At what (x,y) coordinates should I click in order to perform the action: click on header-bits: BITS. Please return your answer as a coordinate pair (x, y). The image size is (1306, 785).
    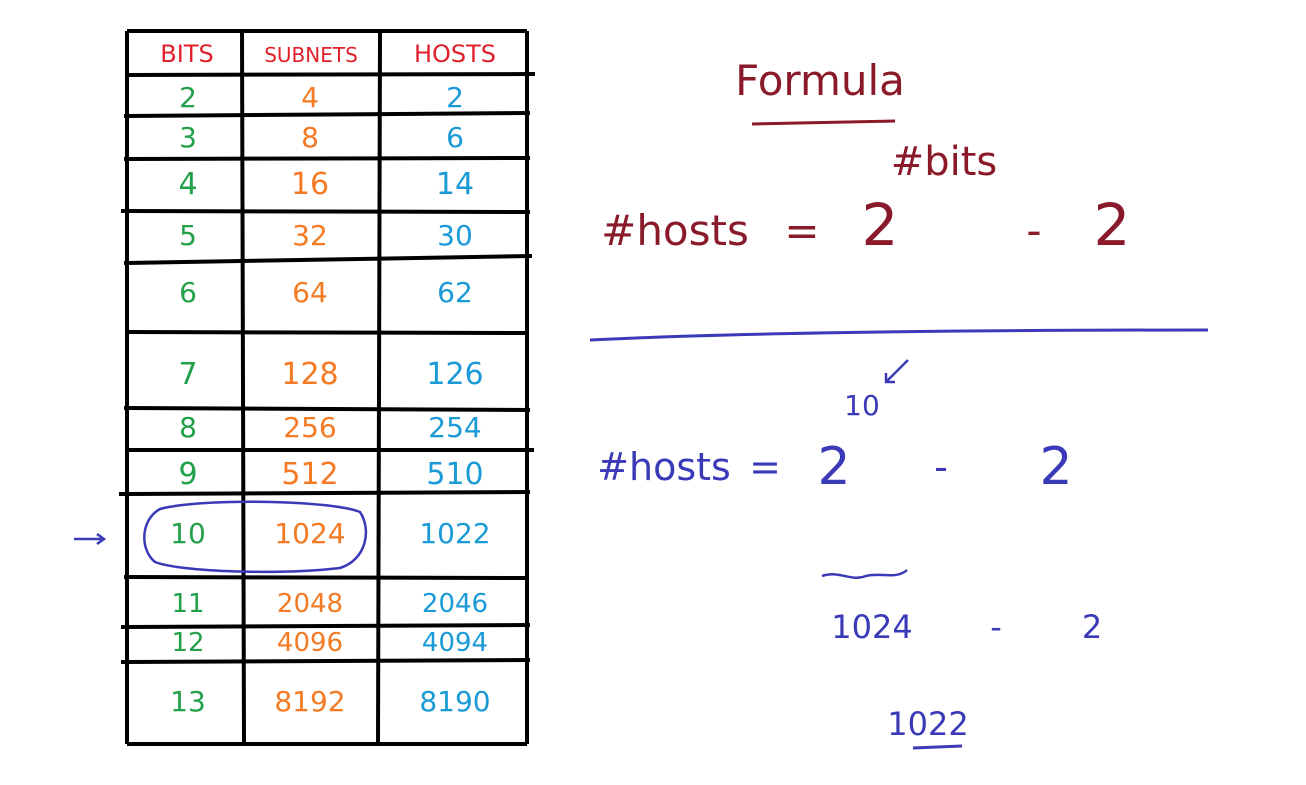
    Looking at the image, I should click on (186, 54).